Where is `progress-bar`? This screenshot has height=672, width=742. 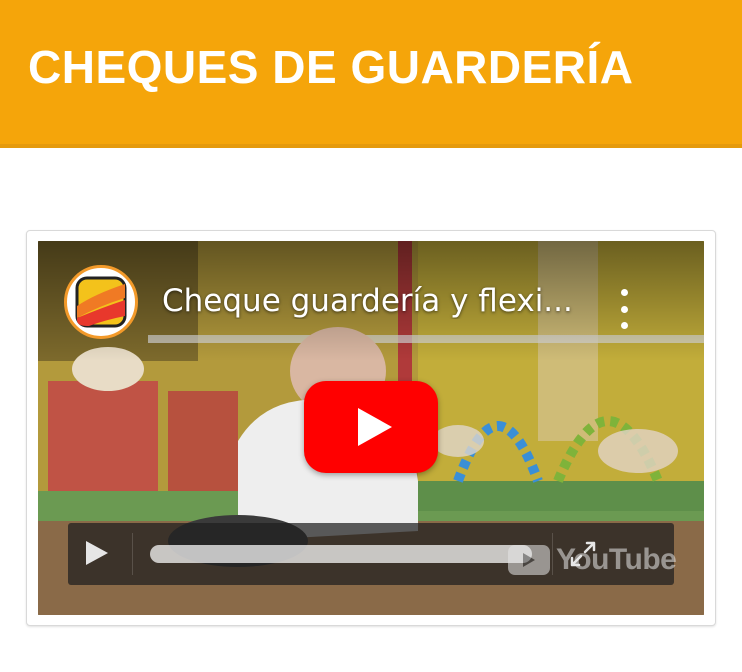
progress-bar is located at coordinates (341, 554).